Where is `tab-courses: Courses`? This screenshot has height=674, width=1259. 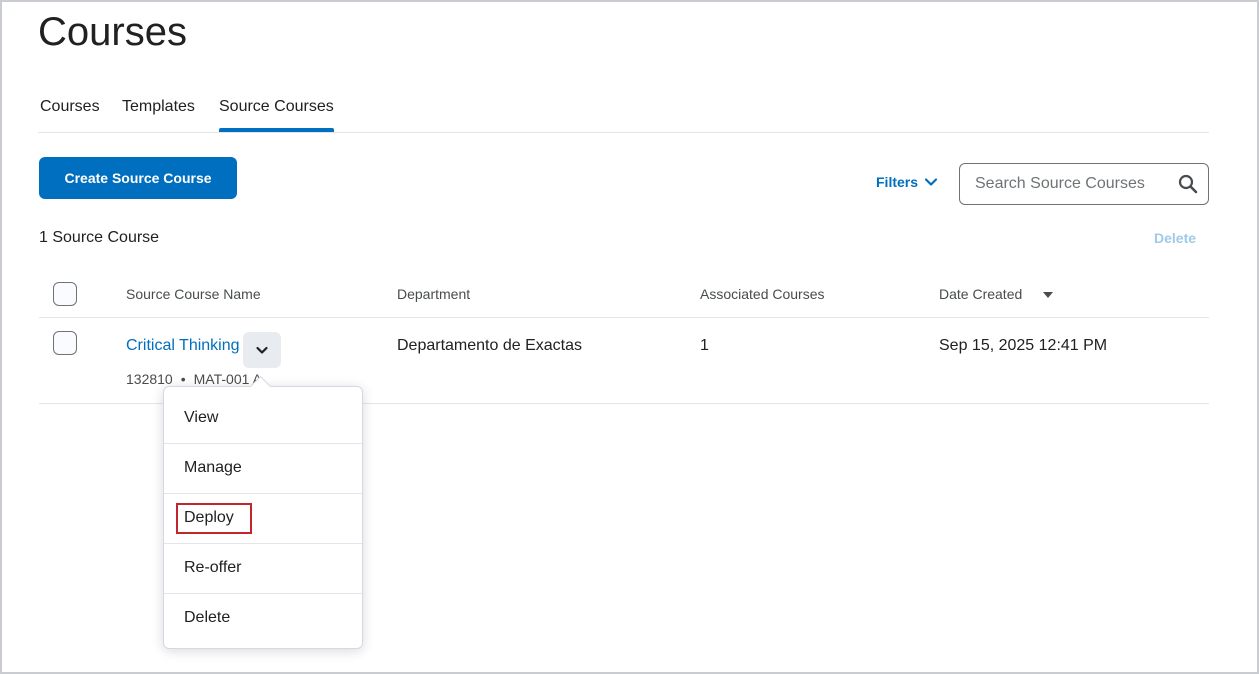
tab-courses: Courses is located at coordinates (70, 113).